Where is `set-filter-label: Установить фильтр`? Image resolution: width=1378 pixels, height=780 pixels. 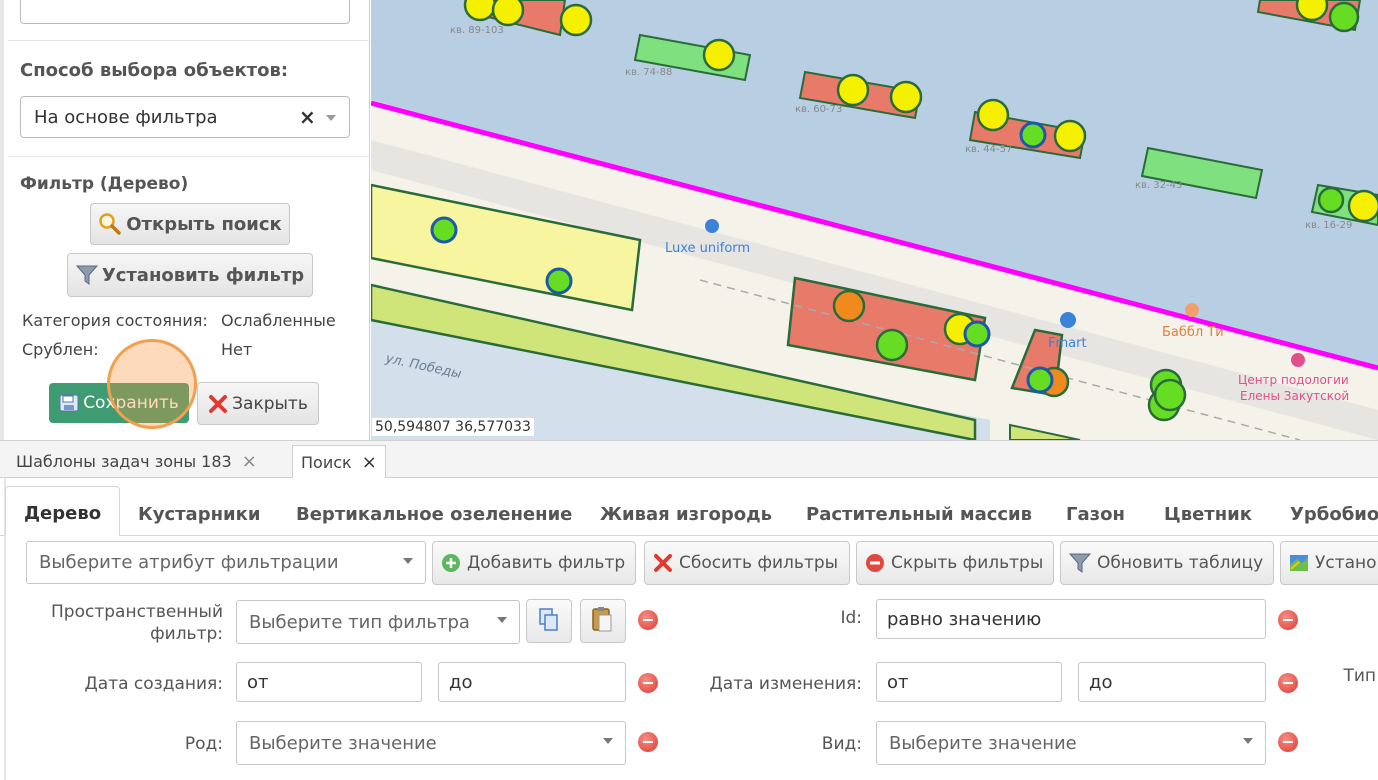
set-filter-label: Установить фильтр is located at coordinates (203, 275).